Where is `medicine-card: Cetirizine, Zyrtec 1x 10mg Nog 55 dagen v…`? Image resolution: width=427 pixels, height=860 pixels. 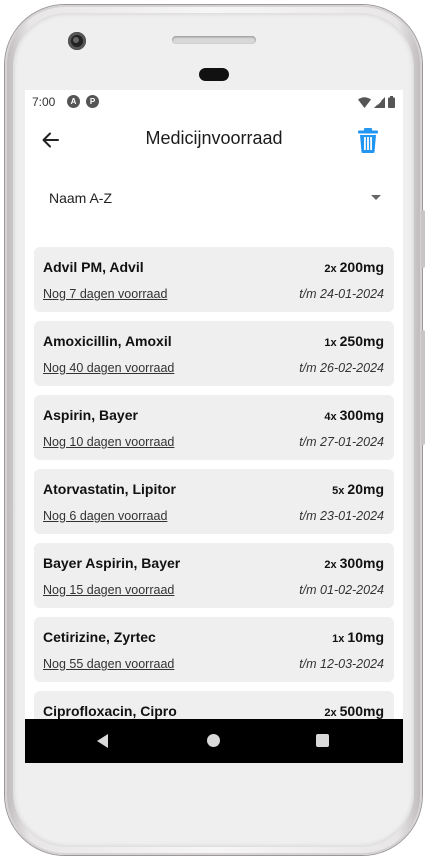
medicine-card: Cetirizine, Zyrtec 1x 10mg Nog 55 dagen v… is located at coordinates (214, 649).